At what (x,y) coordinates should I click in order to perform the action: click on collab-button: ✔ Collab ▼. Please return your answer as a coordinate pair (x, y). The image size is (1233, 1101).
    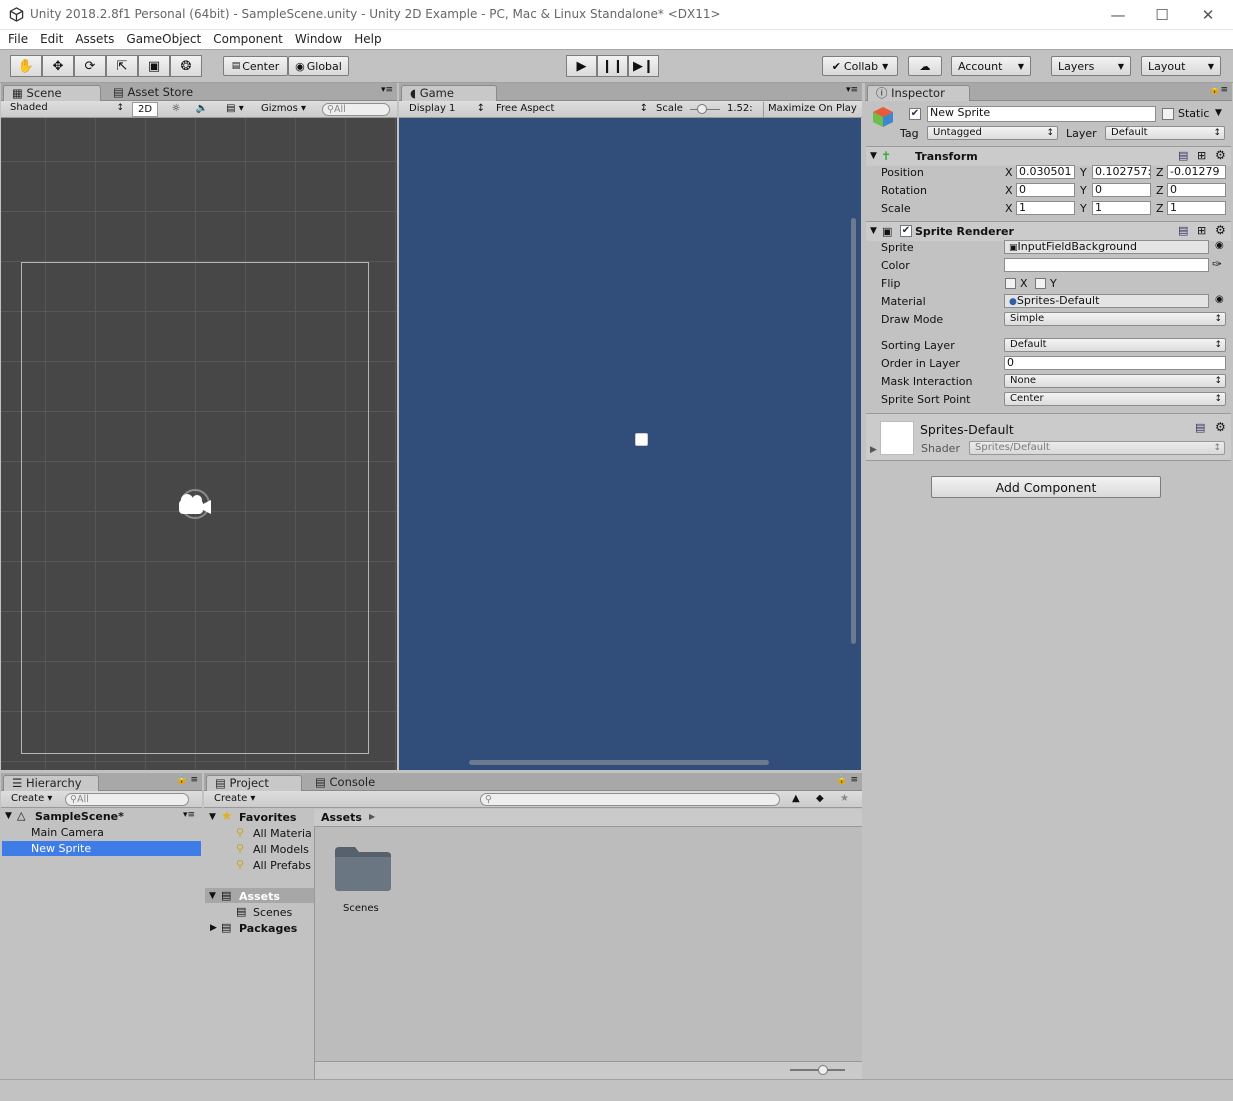
    Looking at the image, I should click on (860, 66).